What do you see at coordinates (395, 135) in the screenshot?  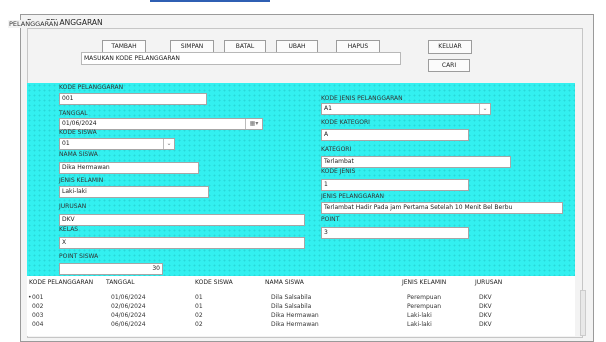 I see `kode-kategori-field: A` at bounding box center [395, 135].